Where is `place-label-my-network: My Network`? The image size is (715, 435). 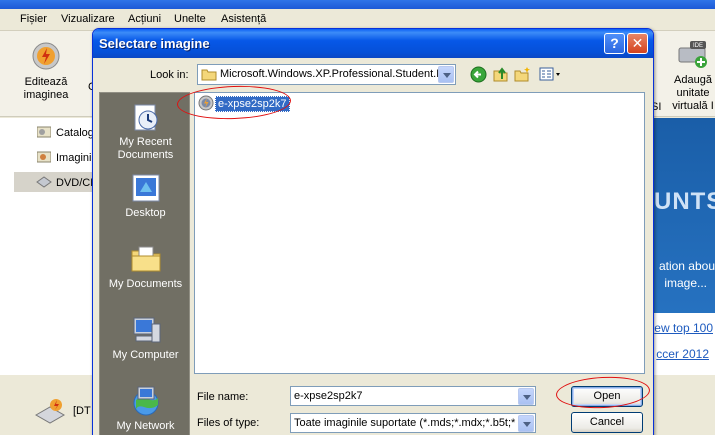
place-label-my-network: My Network is located at coordinates (145, 426).